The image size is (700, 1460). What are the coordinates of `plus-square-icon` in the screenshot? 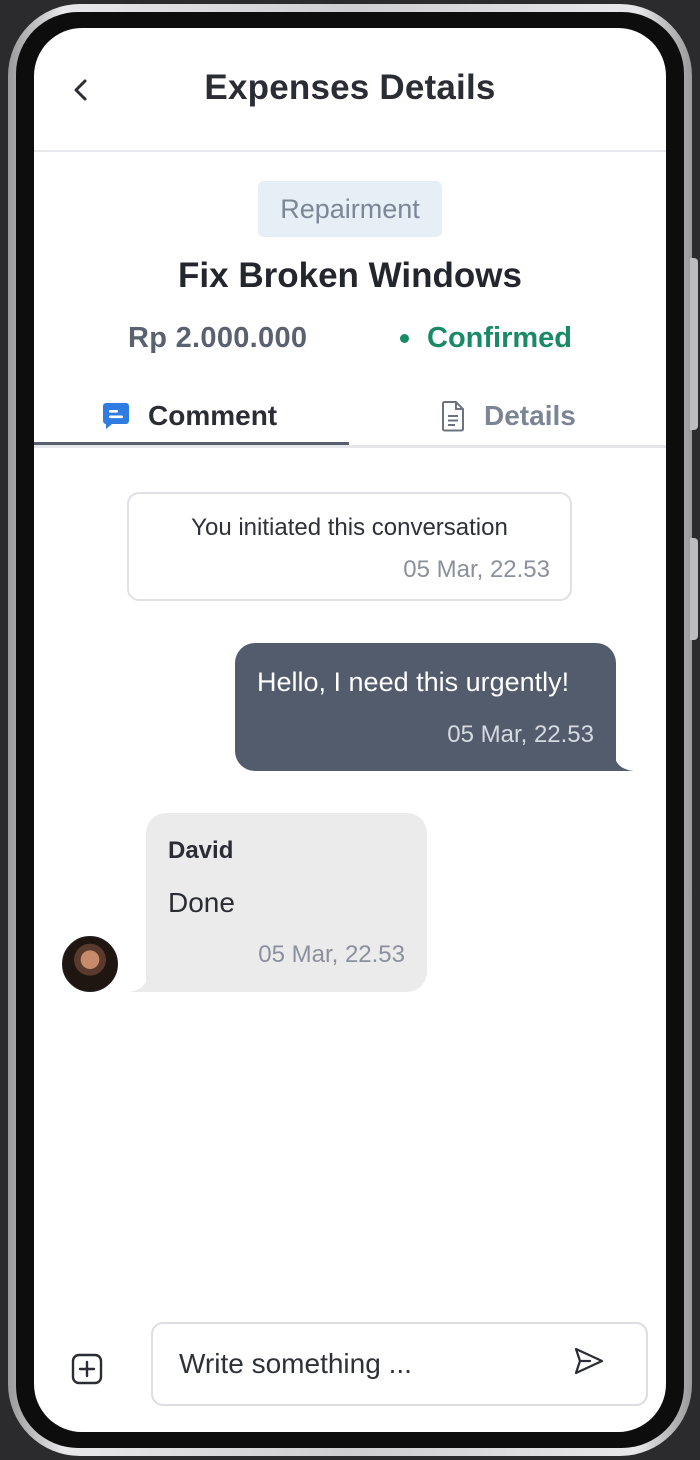 It's located at (87, 1369).